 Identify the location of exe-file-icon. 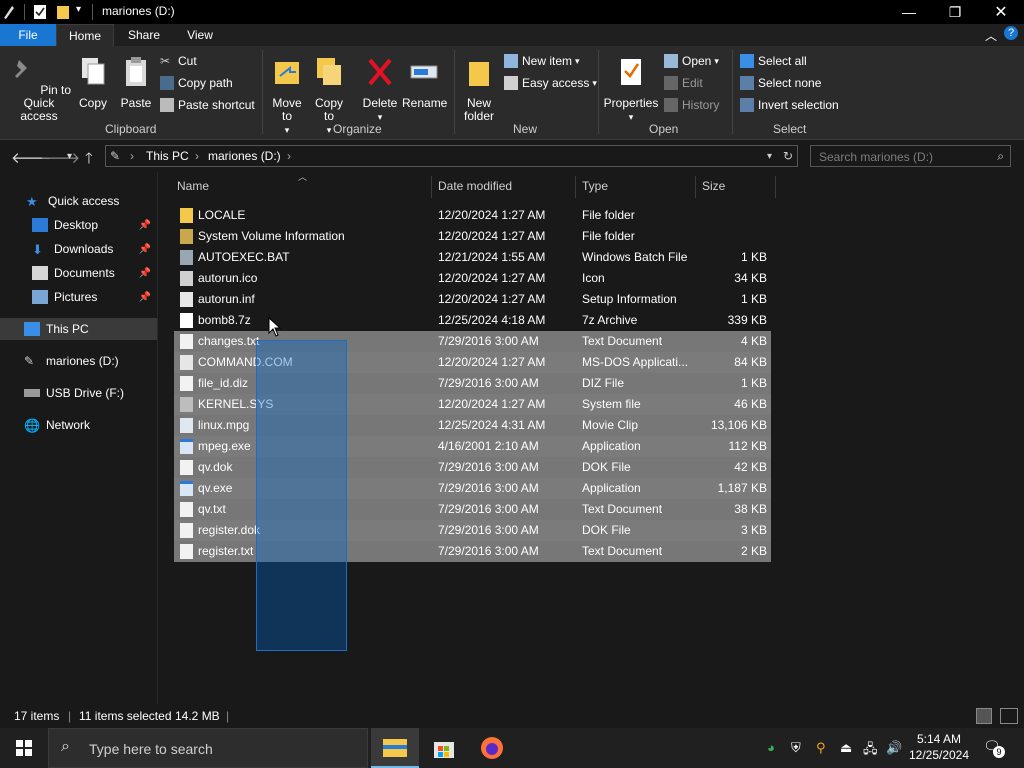
(186, 446).